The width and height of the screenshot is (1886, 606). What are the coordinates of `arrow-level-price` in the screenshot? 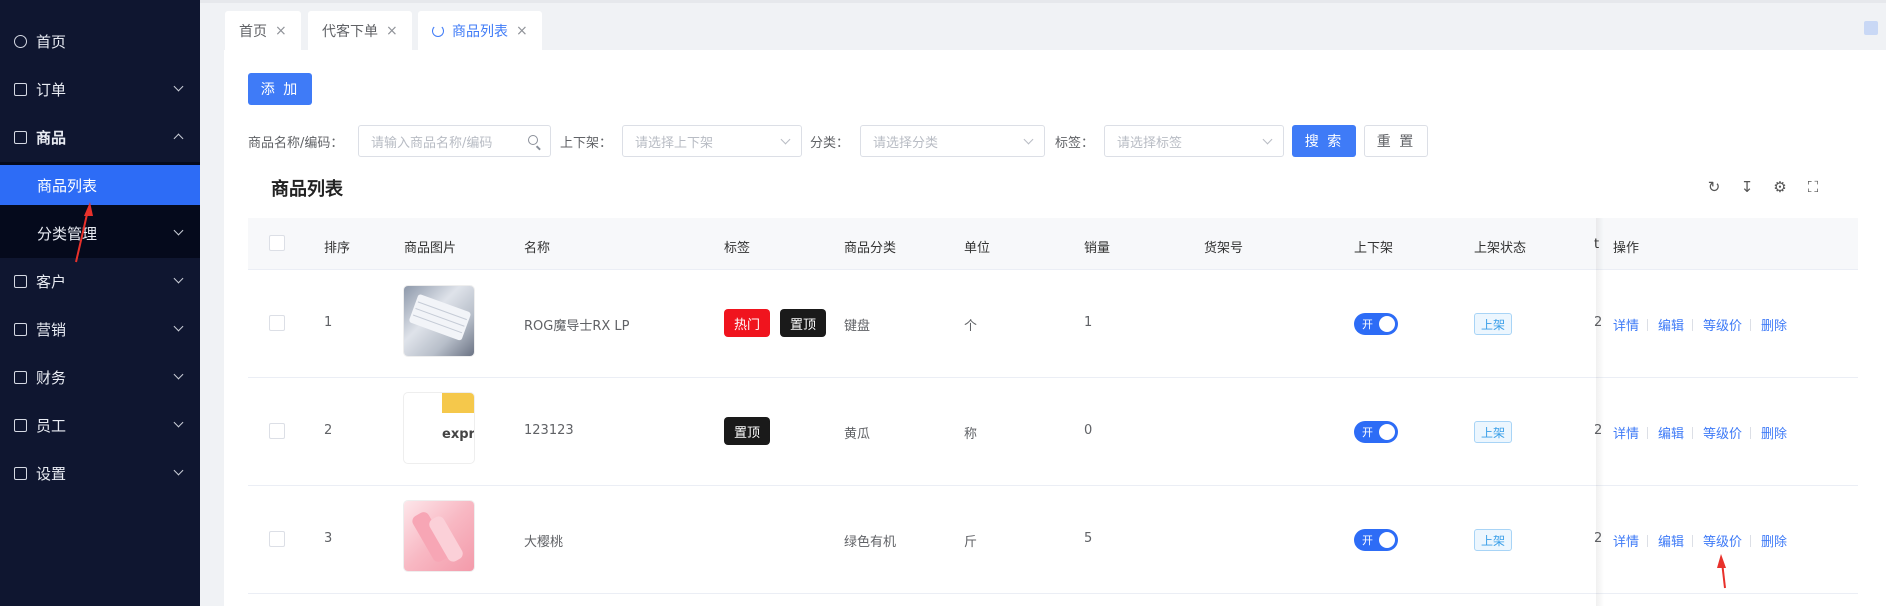 It's located at (1721, 571).